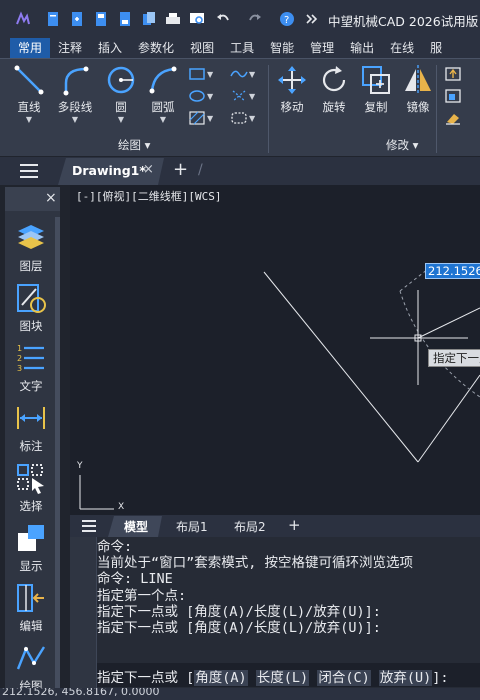  What do you see at coordinates (203, 118) in the screenshot?
I see `hatch-tool: ▼` at bounding box center [203, 118].